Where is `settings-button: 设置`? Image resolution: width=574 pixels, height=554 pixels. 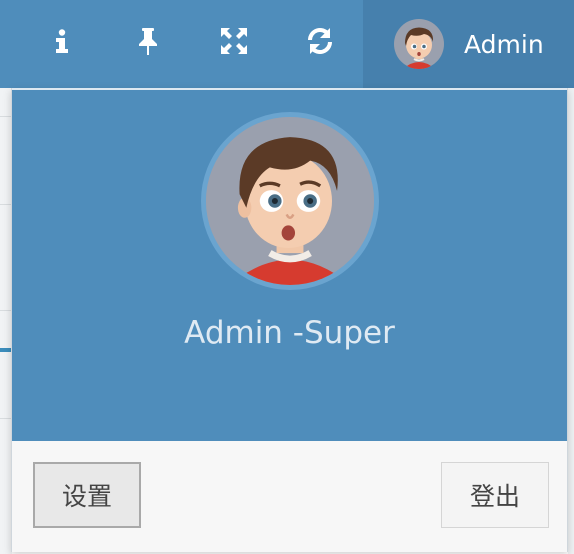
settings-button: 设置 is located at coordinates (87, 495).